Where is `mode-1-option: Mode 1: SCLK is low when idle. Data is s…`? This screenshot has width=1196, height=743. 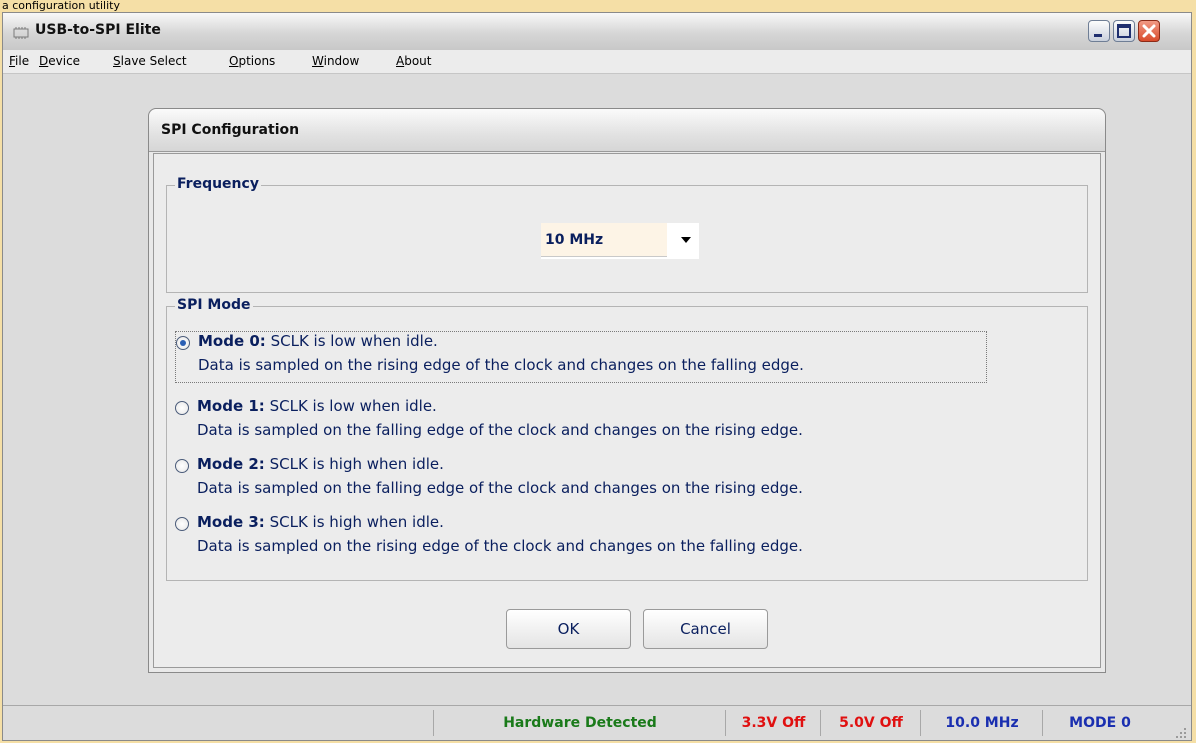 mode-1-option: Mode 1: SCLK is low when idle. Data is s… is located at coordinates (575, 423).